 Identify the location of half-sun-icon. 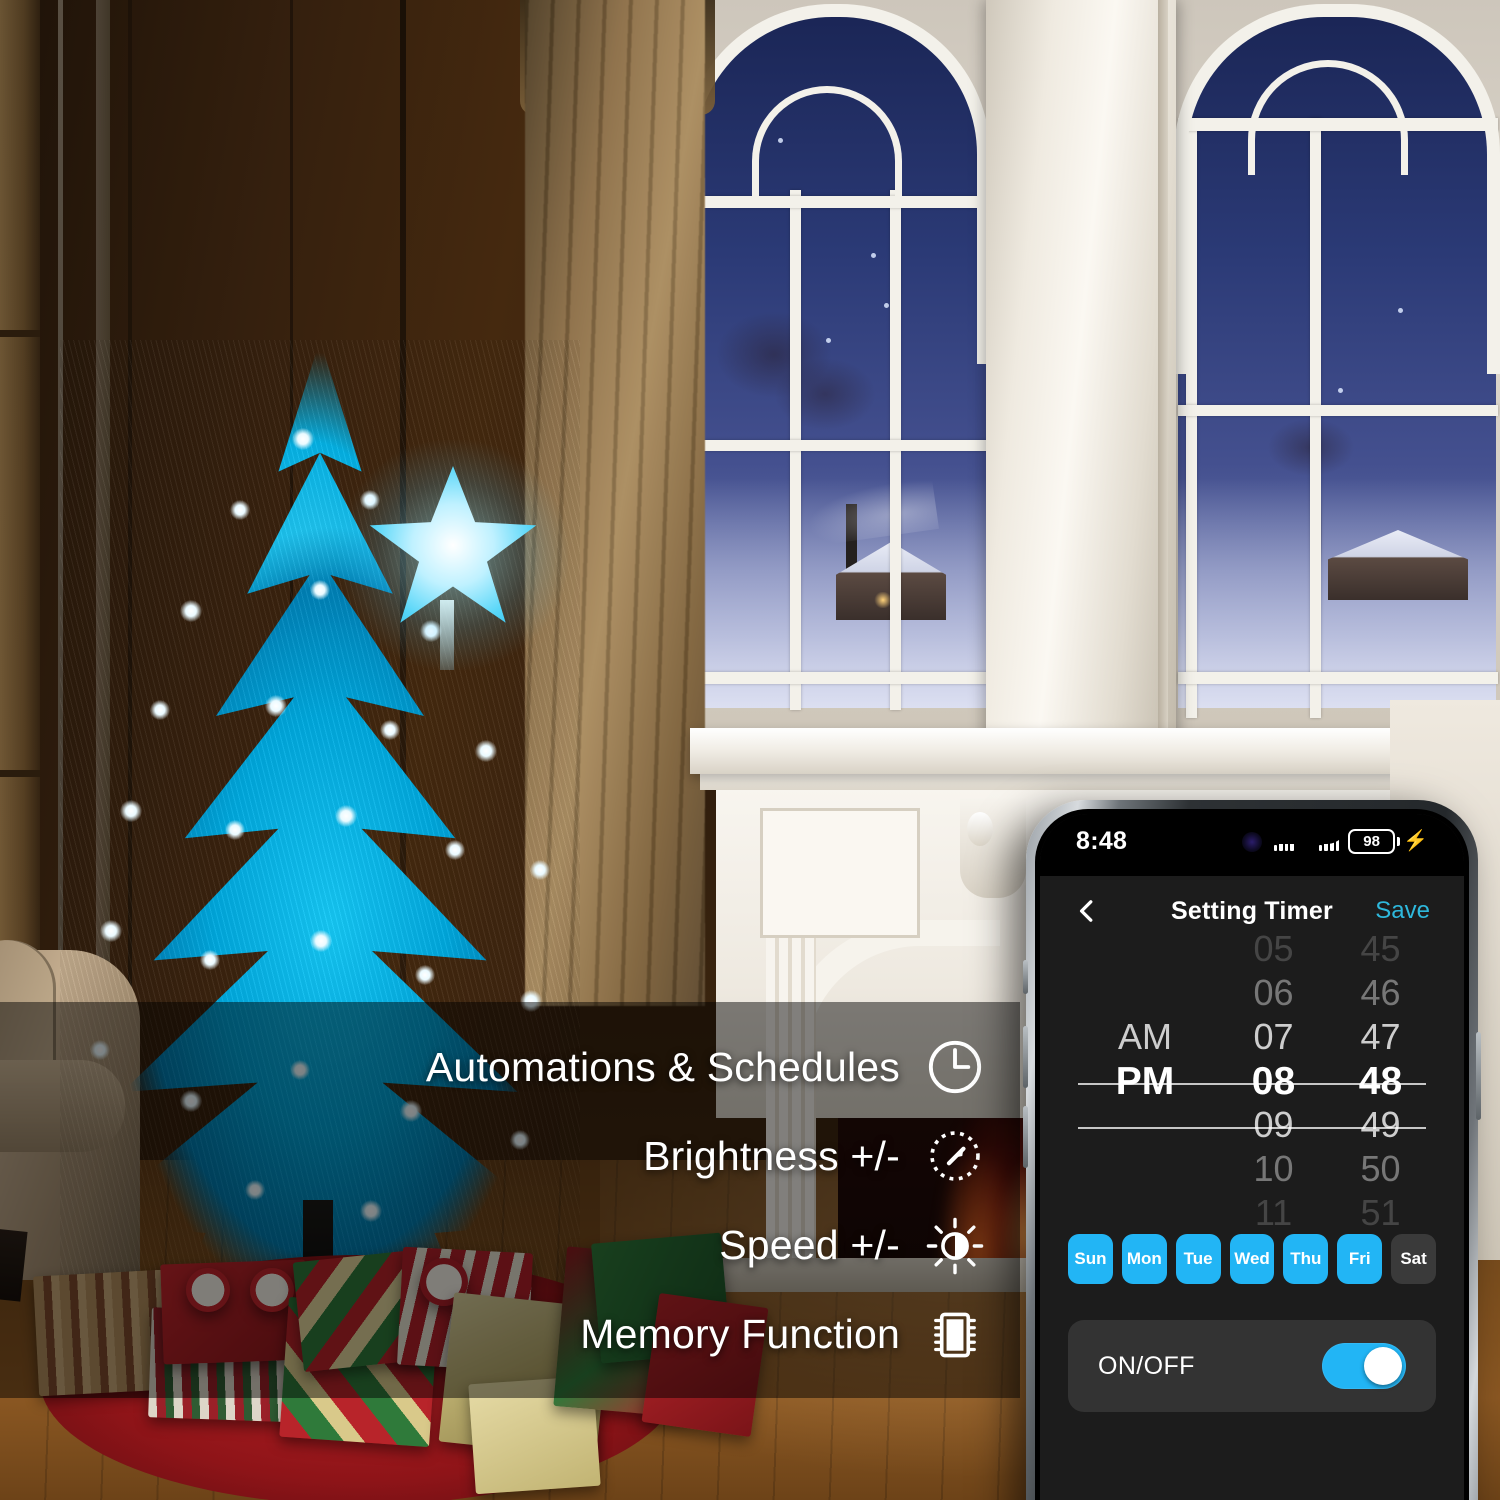
(955, 1245).